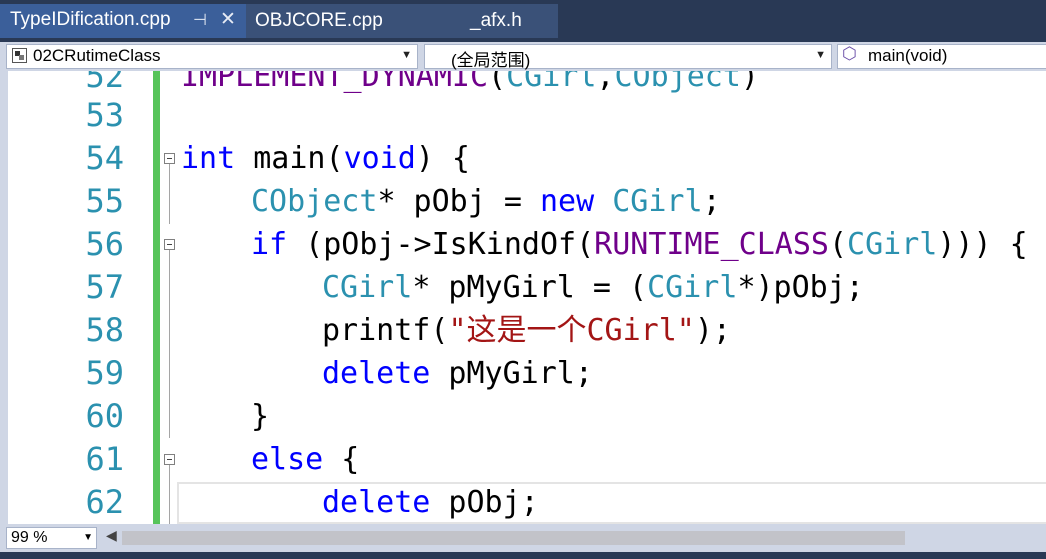  I want to click on code-line-54: int main(void) {, so click(325, 158).